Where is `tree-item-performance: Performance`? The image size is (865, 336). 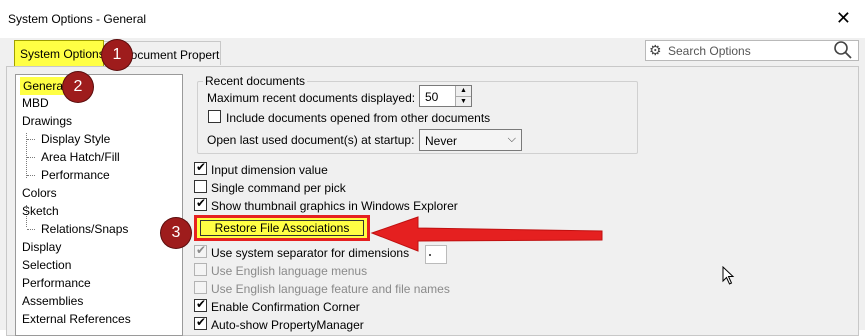
tree-item-performance: Performance is located at coordinates (56, 283).